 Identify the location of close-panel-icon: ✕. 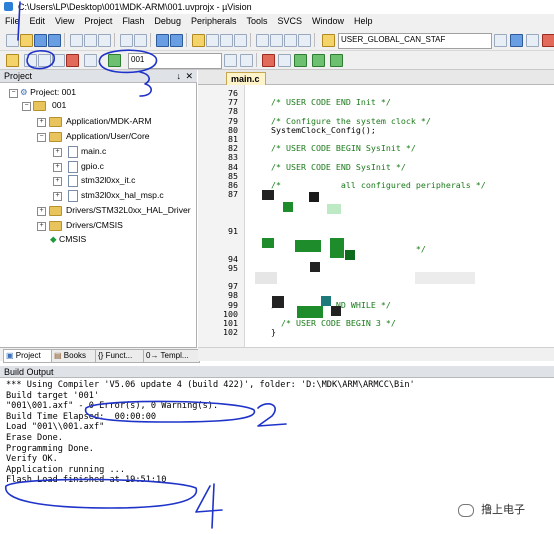
(189, 76).